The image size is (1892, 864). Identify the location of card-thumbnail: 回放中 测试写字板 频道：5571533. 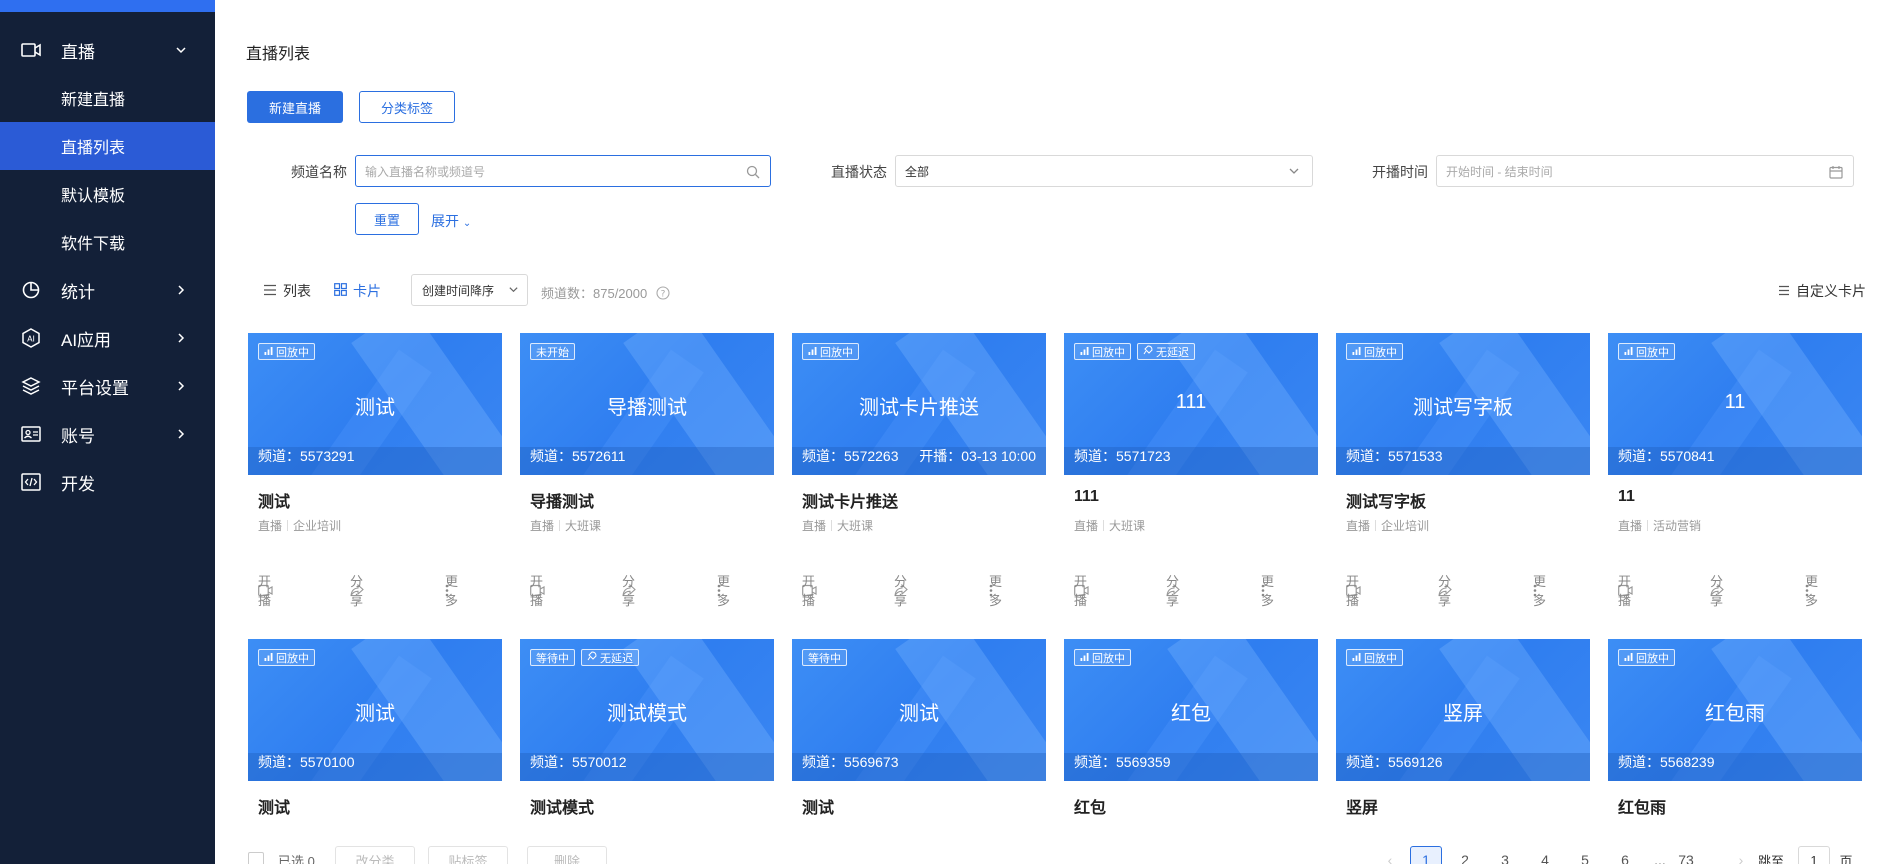
(1463, 404).